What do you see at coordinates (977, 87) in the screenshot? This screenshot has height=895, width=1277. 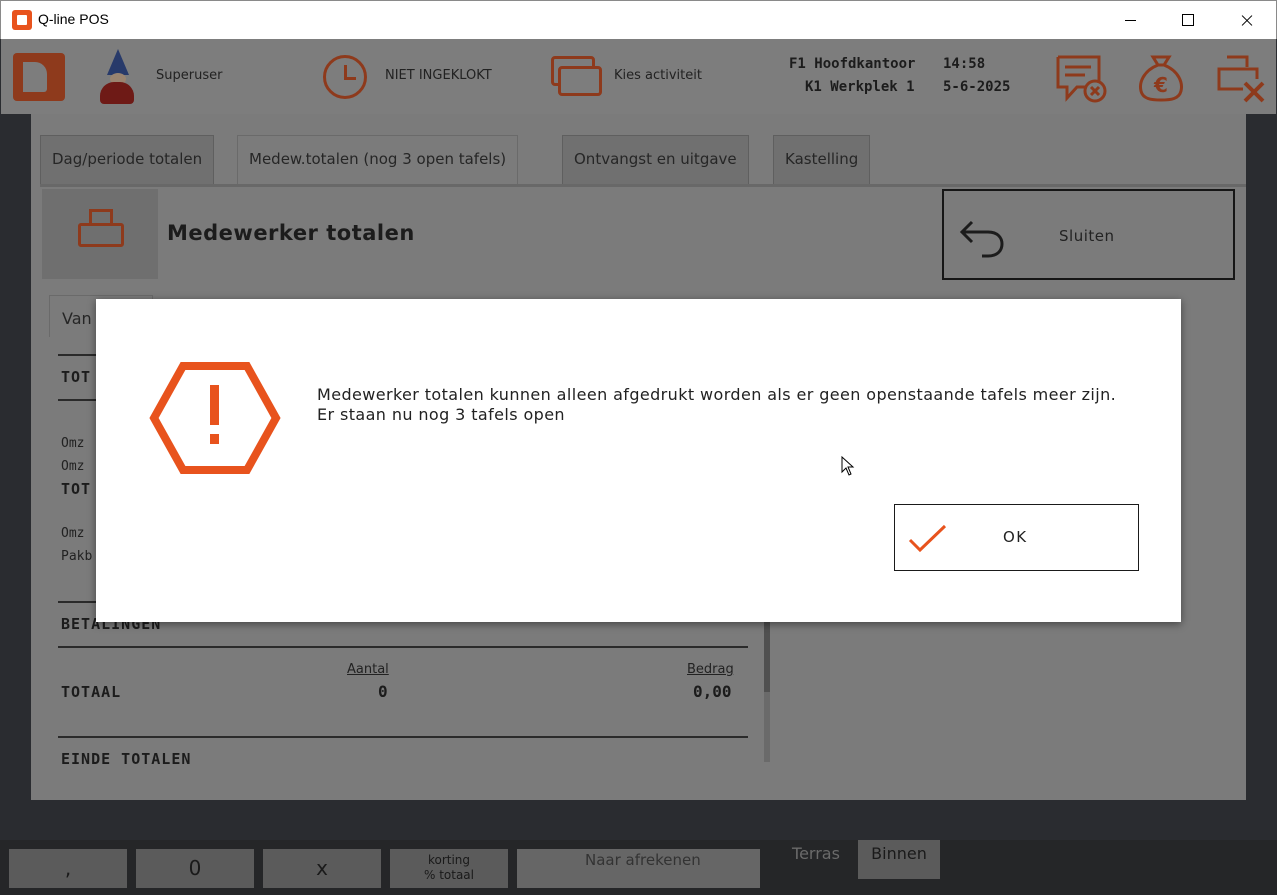 I see `current-date: 5-6-2025` at bounding box center [977, 87].